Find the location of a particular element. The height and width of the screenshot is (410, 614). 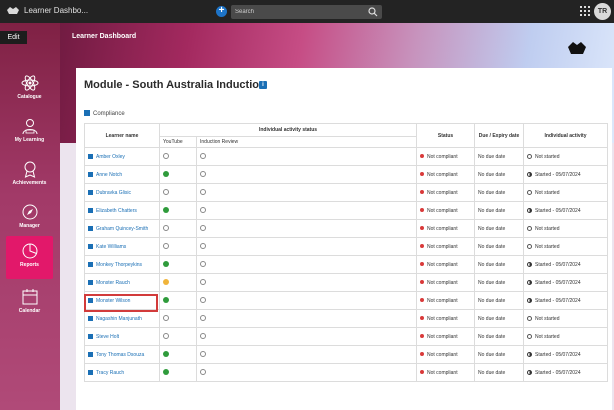

sidebar-item-achievements: Achievements is located at coordinates (29, 175).